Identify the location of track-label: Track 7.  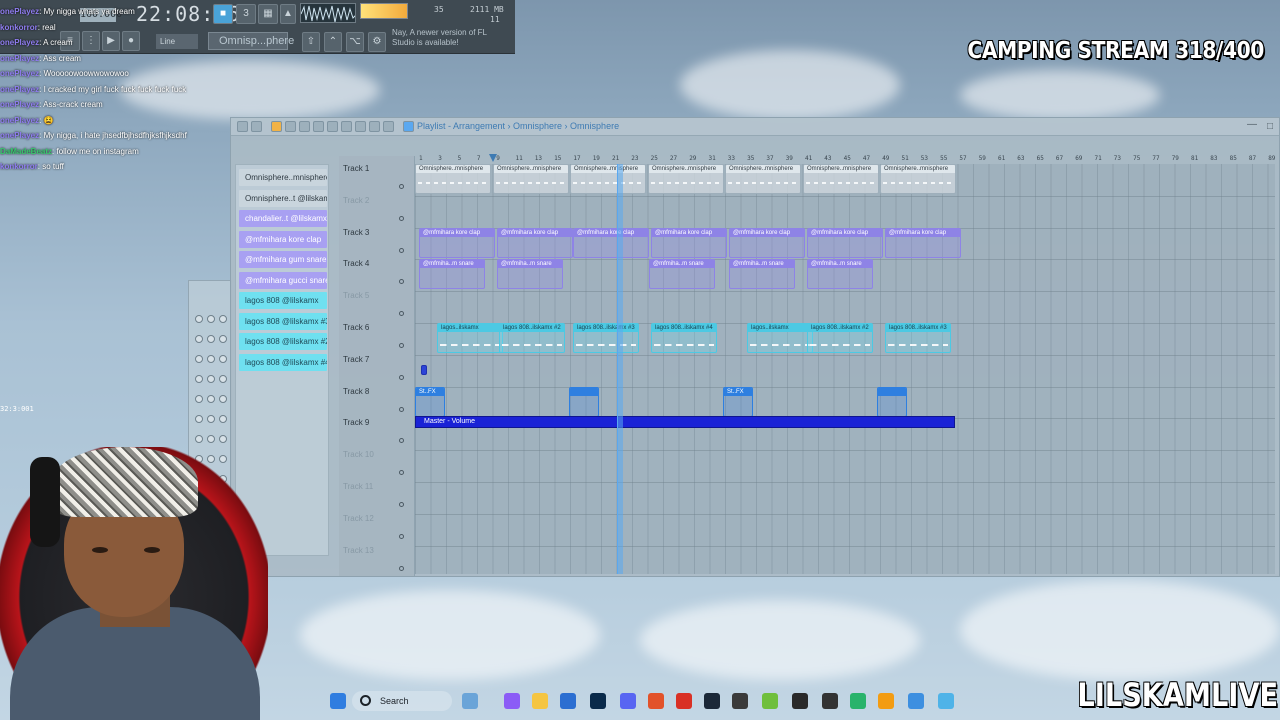
(356, 359).